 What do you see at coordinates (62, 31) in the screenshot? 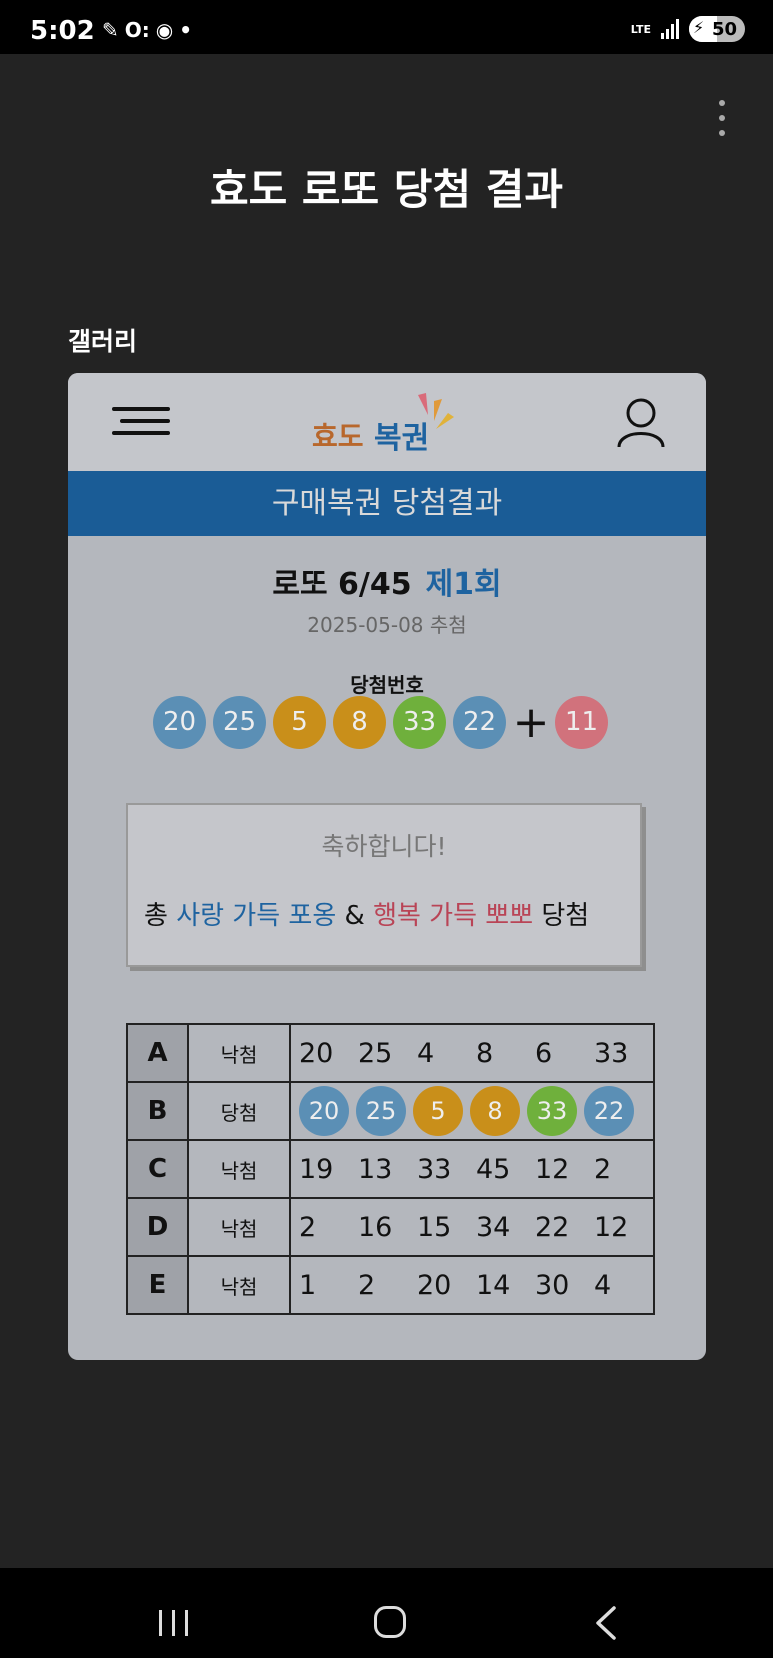
I see `status-time: 5:02` at bounding box center [62, 31].